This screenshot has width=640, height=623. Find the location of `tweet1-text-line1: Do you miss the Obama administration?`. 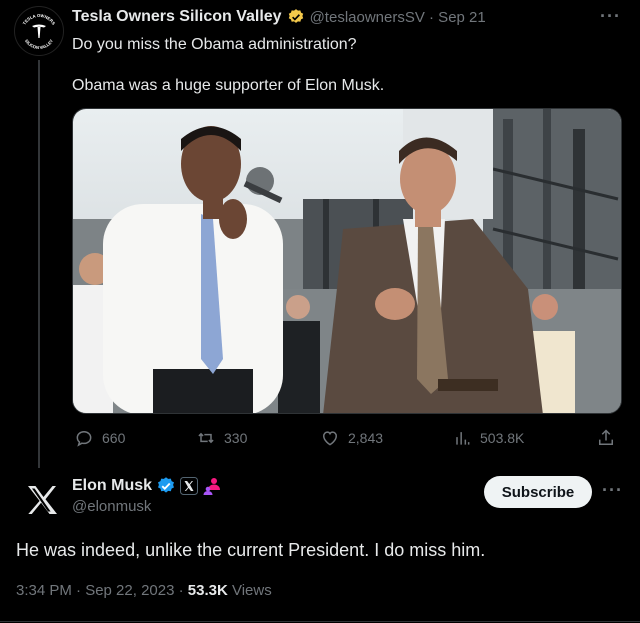

tweet1-text-line1: Do you miss the Obama administration? is located at coordinates (214, 44).